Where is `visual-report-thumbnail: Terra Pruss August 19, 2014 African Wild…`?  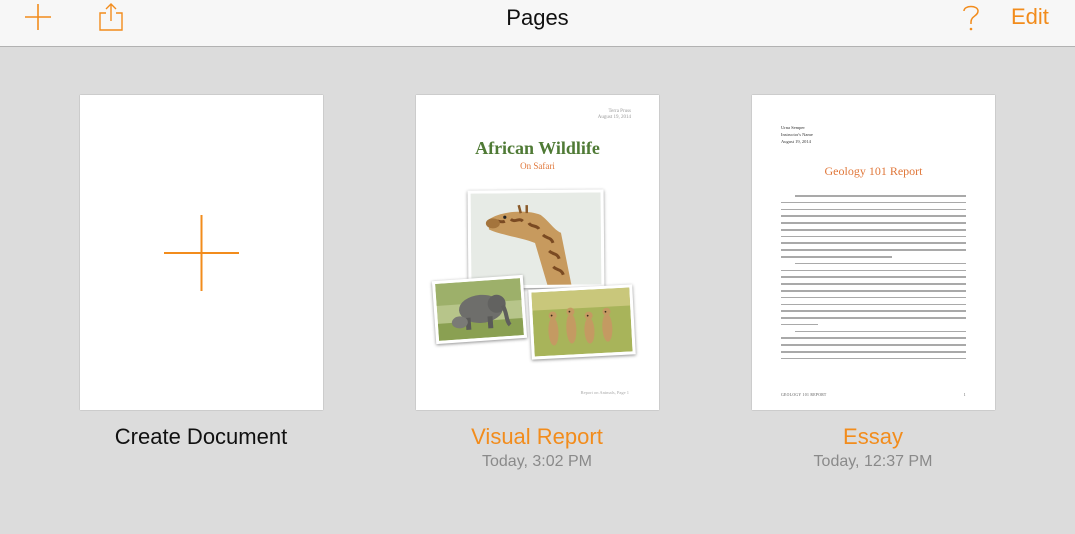 visual-report-thumbnail: Terra Pruss August 19, 2014 African Wild… is located at coordinates (537, 252).